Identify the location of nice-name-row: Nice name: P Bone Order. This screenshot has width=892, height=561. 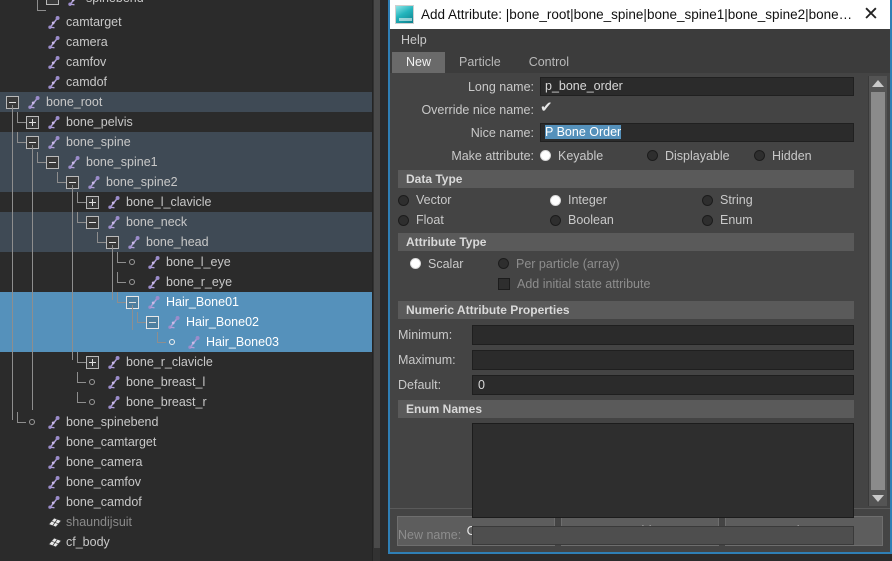
(630, 132).